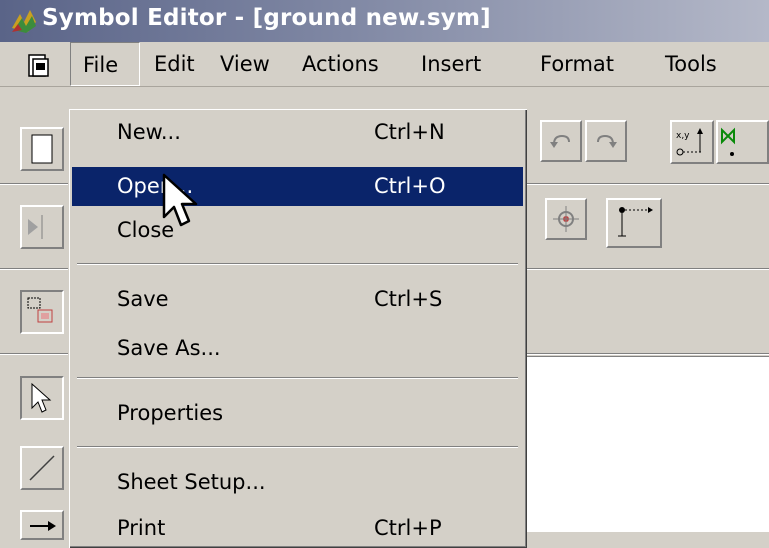 The width and height of the screenshot is (769, 548). Describe the element at coordinates (35, 227) in the screenshot. I see `flip-icon` at that location.